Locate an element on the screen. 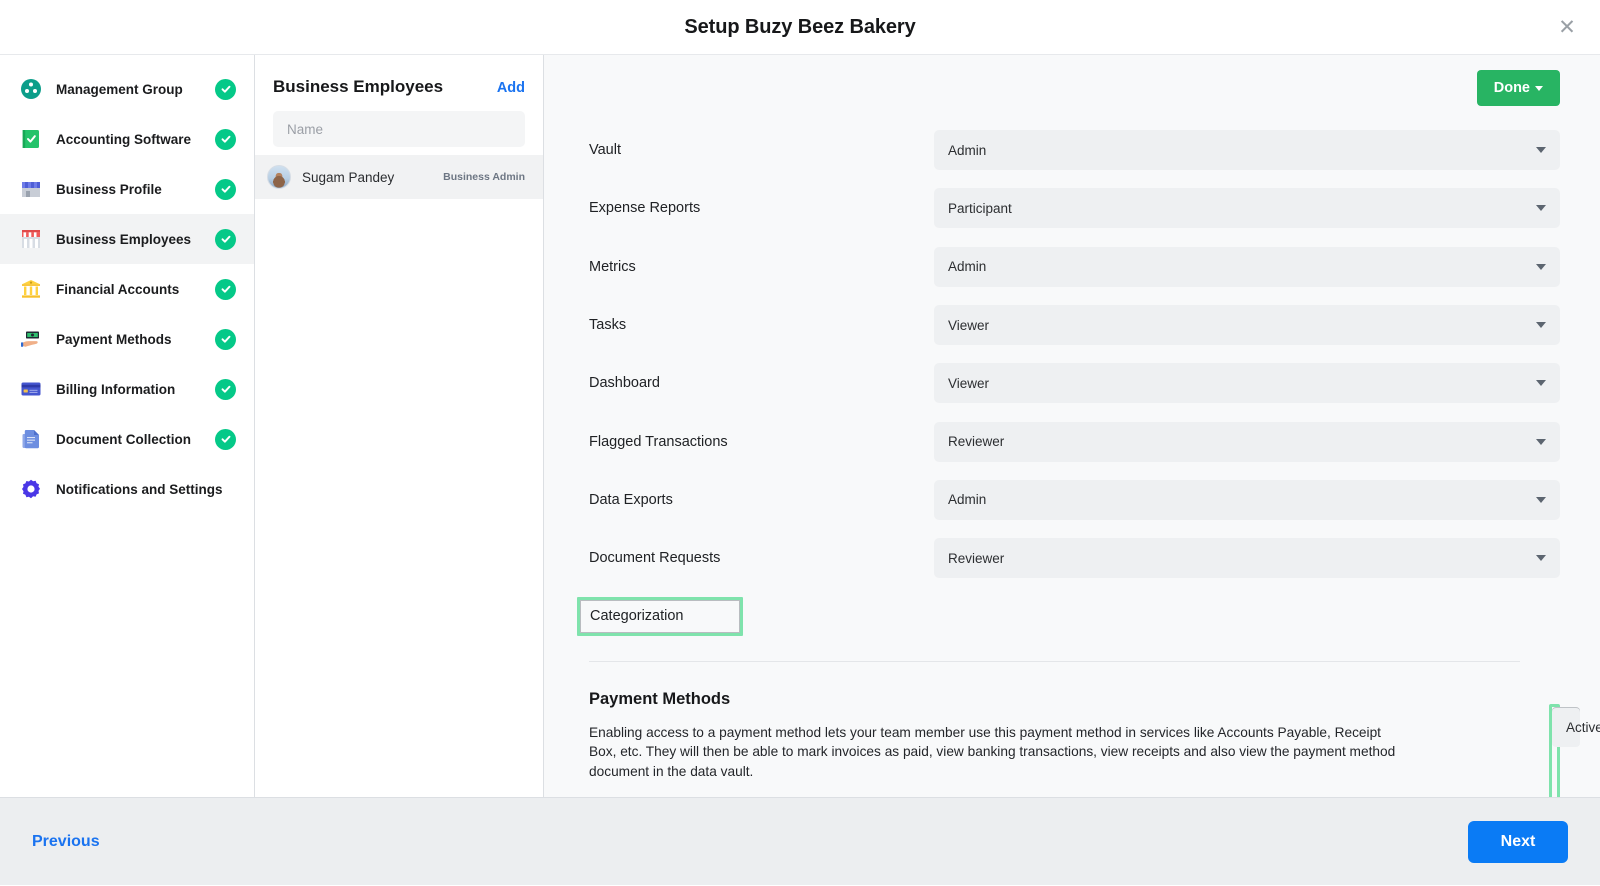  add-employee-button: Add is located at coordinates (511, 88).